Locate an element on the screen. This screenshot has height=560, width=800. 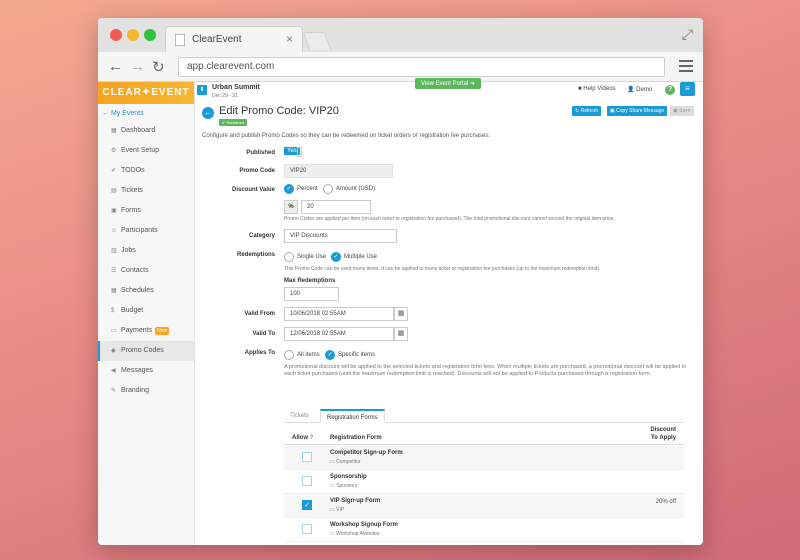
save-label: Save is located at coordinates (685, 111).